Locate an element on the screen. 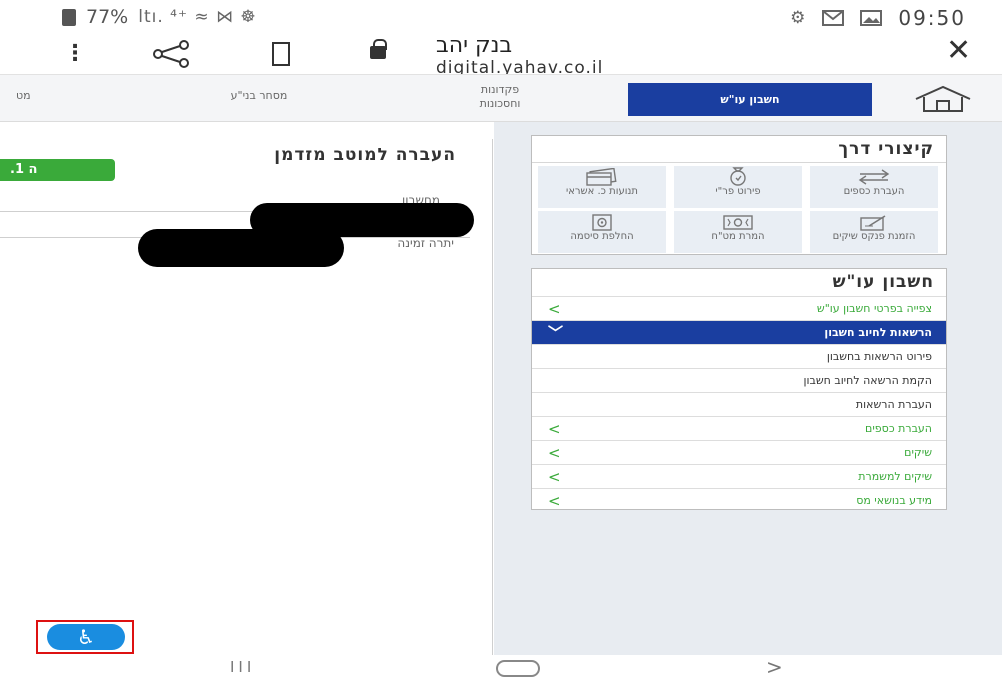 The width and height of the screenshot is (1002, 681). checkbook-icon is located at coordinates (873, 223).